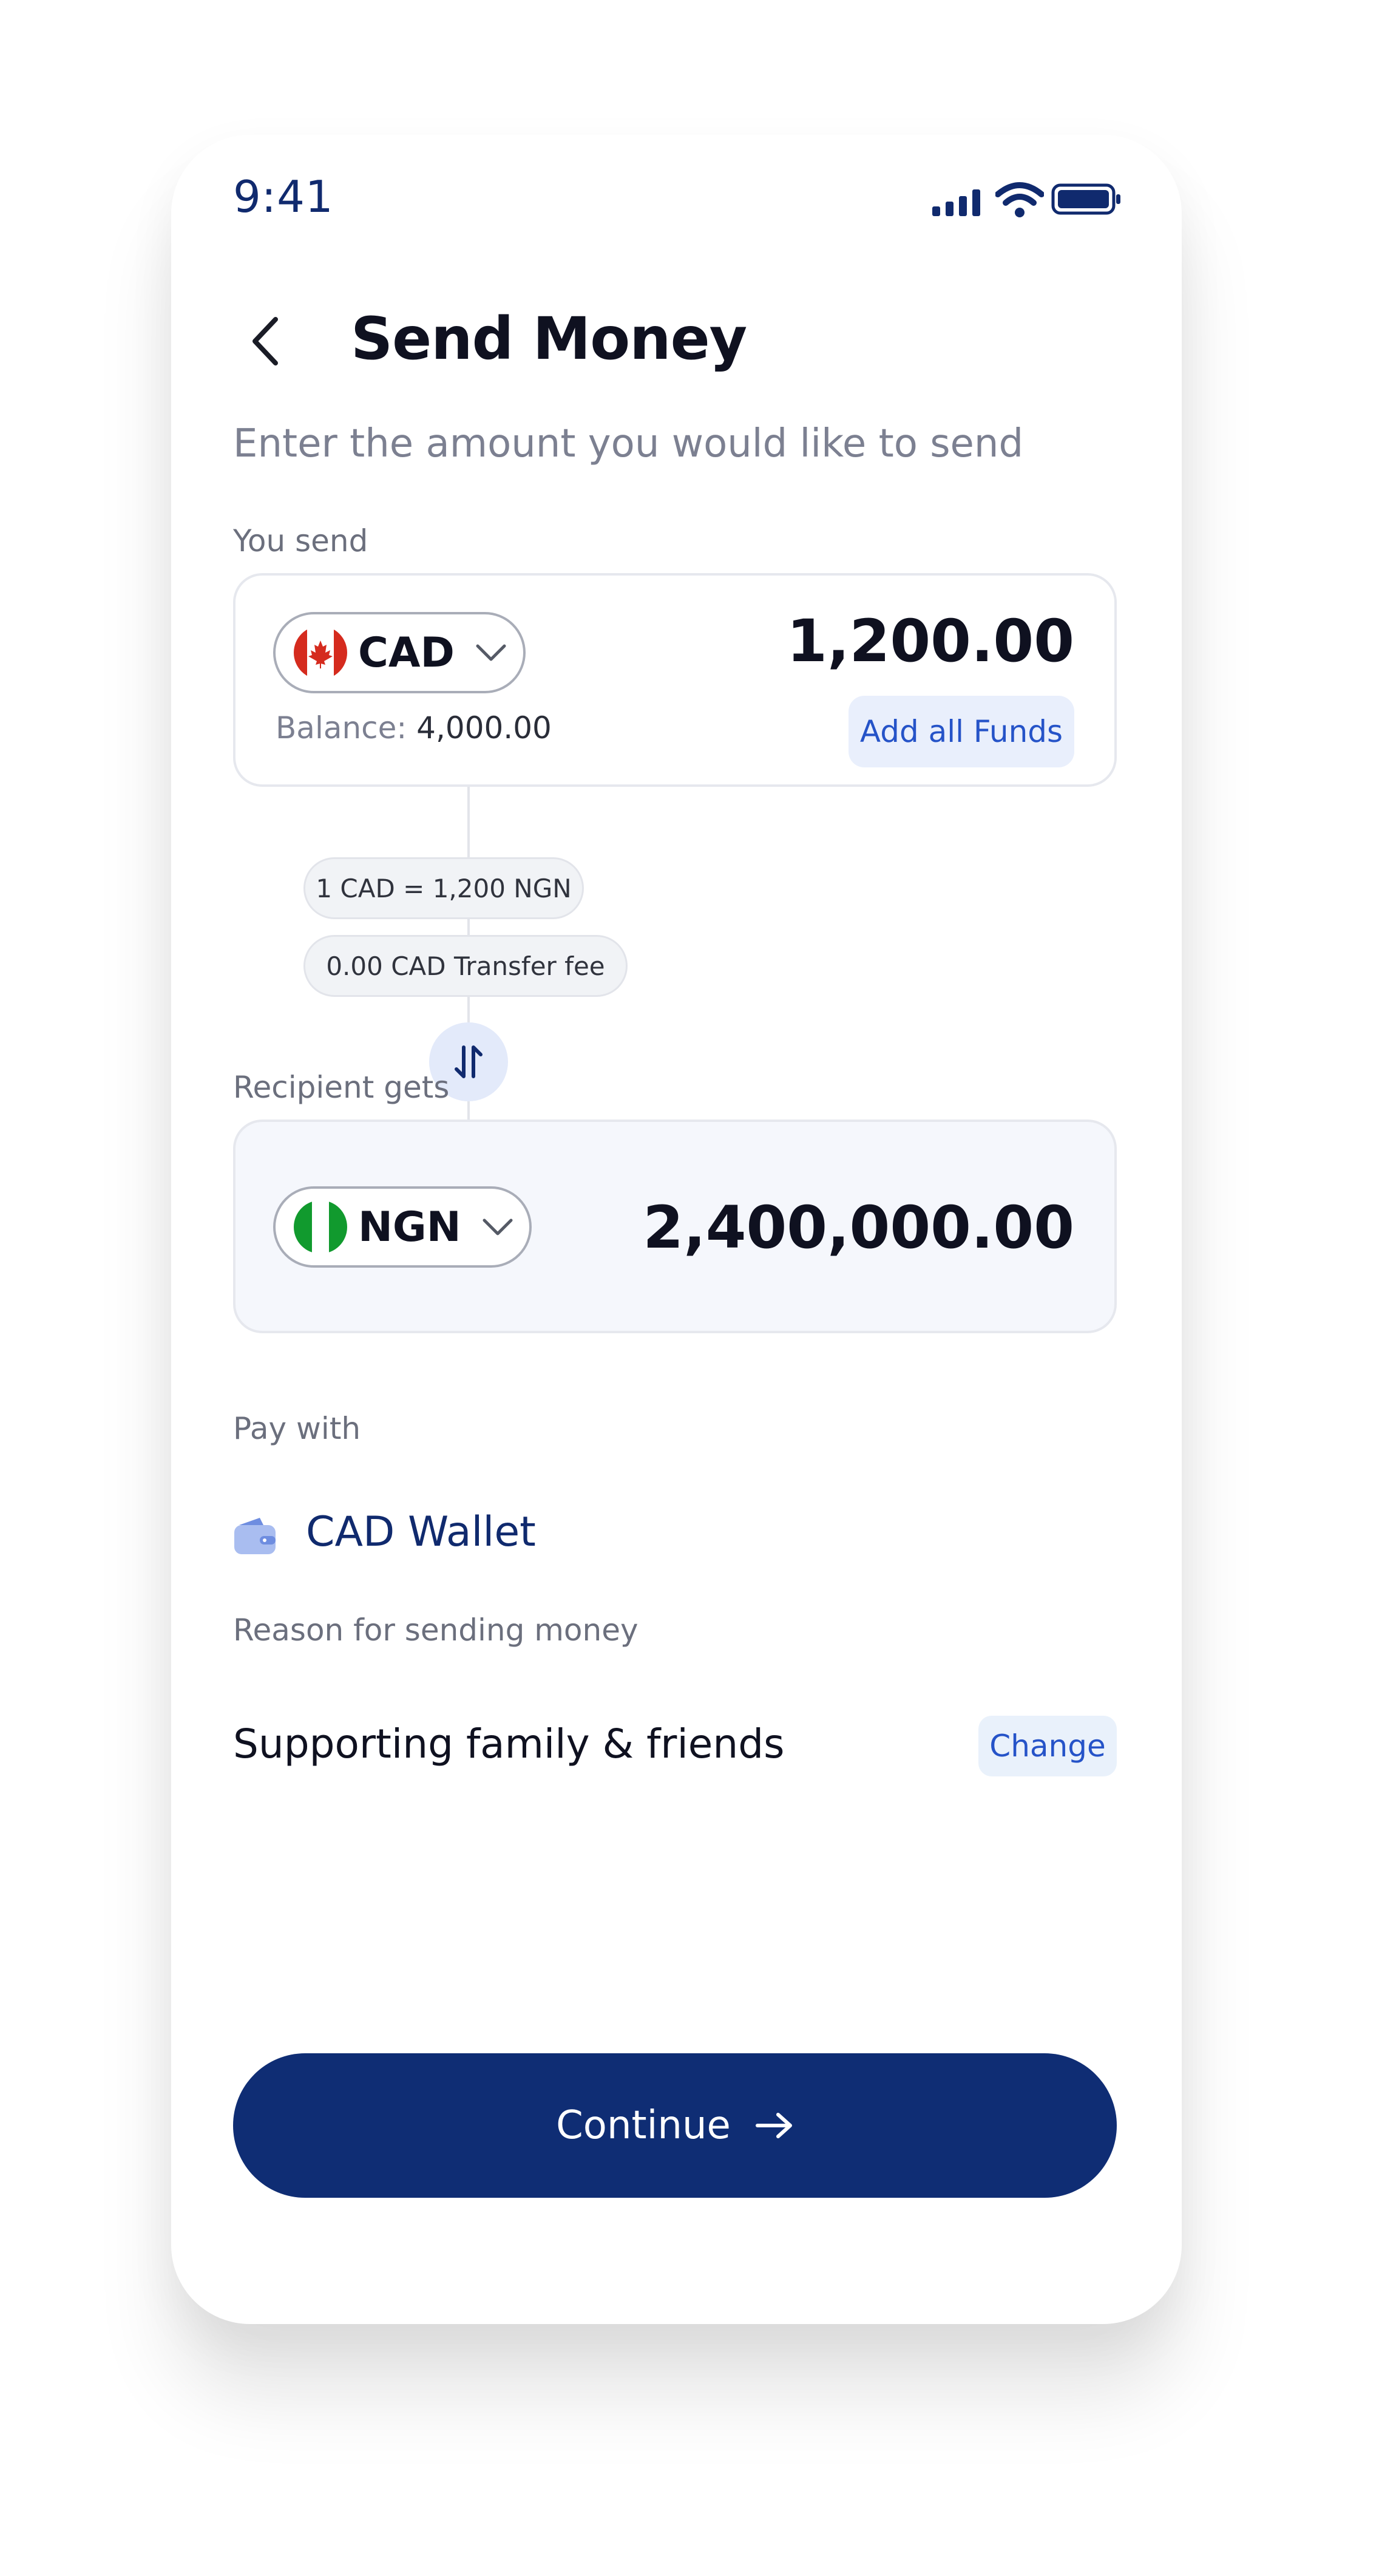  I want to click on pay-with-label: Pay with, so click(297, 1428).